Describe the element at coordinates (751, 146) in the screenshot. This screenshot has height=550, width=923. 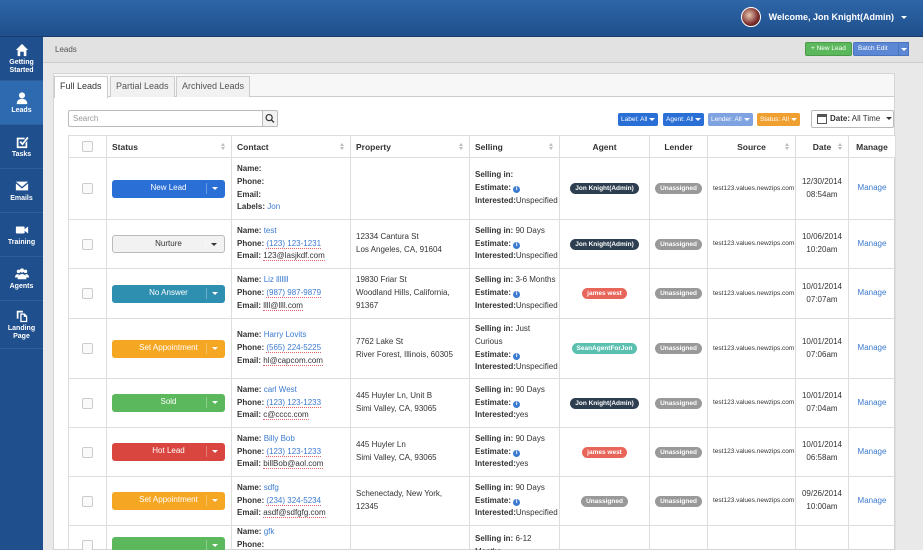
I see `column-header-source: Source` at that location.